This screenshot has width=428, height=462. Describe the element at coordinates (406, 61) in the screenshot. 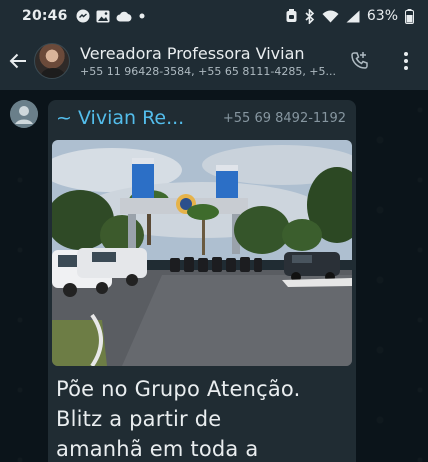

I see `more-vert-icon` at that location.